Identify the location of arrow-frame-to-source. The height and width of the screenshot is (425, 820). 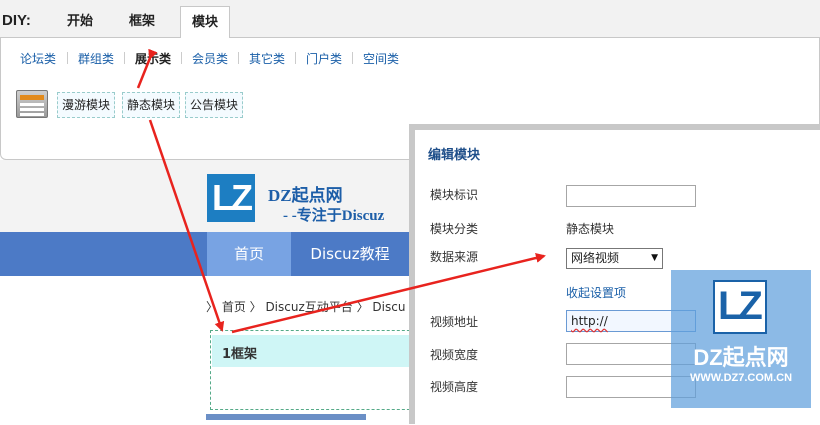
(388, 293).